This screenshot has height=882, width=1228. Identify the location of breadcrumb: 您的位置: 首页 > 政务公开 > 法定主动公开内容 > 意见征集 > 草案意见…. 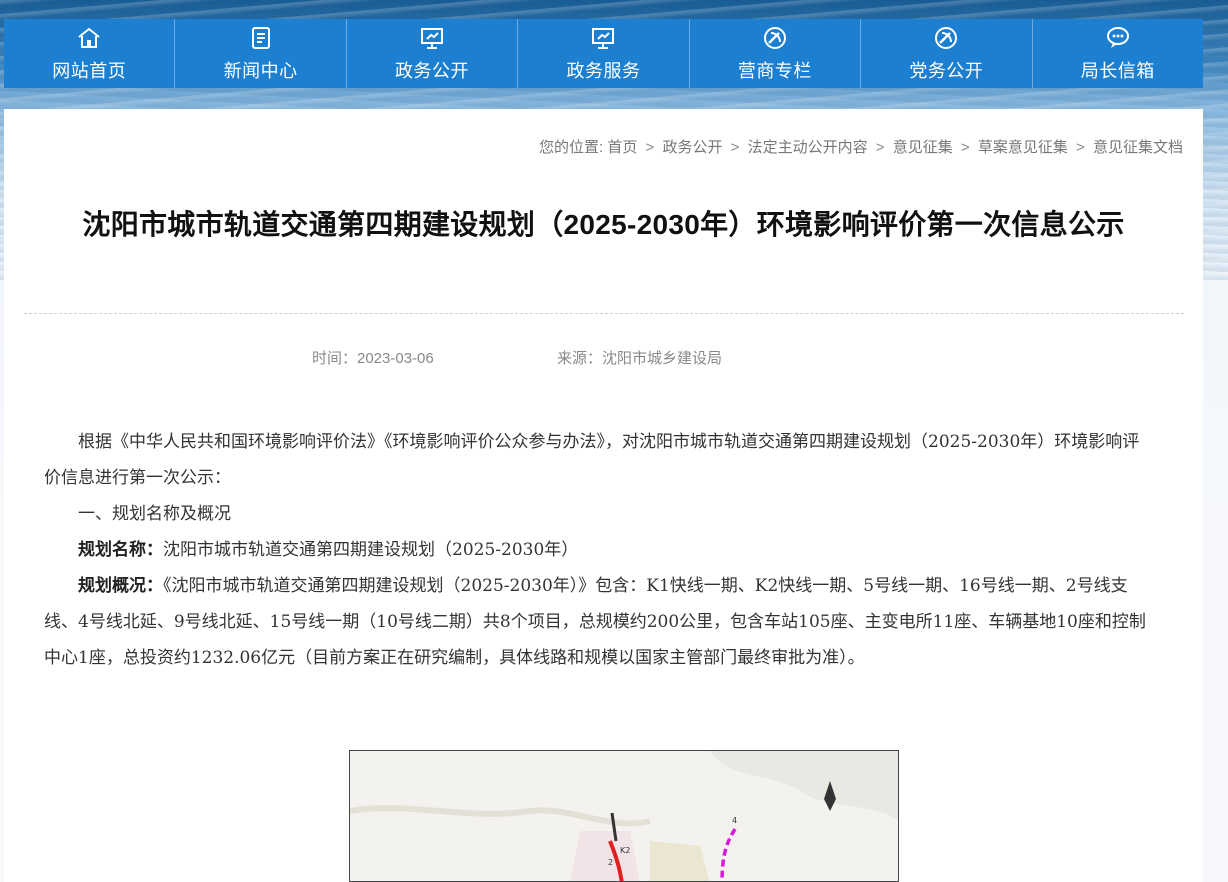
(861, 146).